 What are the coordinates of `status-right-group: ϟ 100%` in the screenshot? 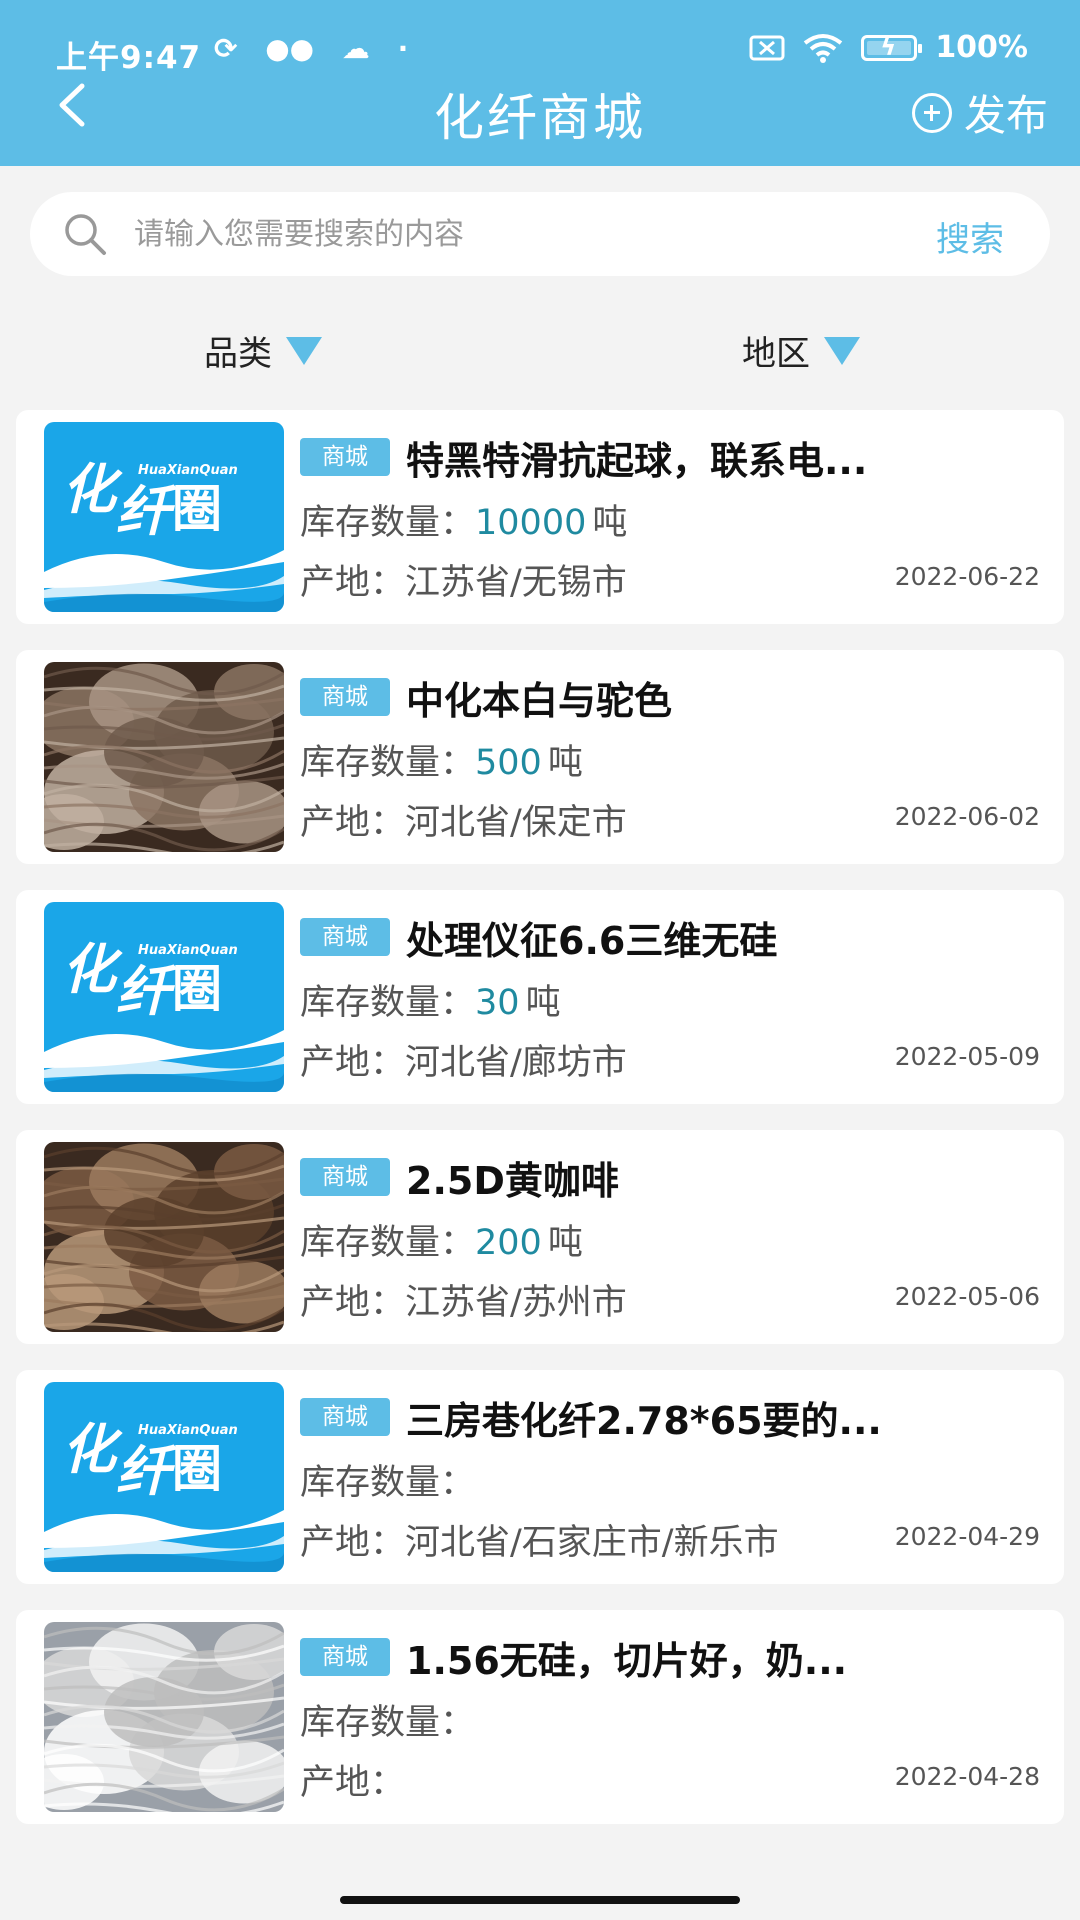 It's located at (888, 47).